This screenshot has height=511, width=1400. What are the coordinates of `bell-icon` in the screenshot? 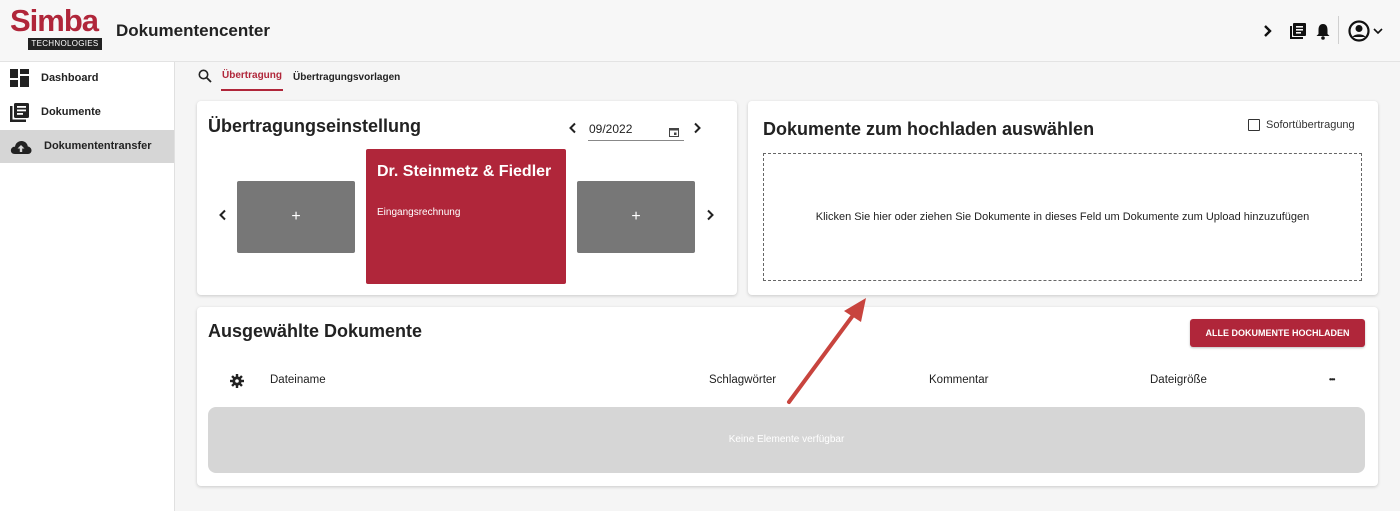 It's located at (1323, 31).